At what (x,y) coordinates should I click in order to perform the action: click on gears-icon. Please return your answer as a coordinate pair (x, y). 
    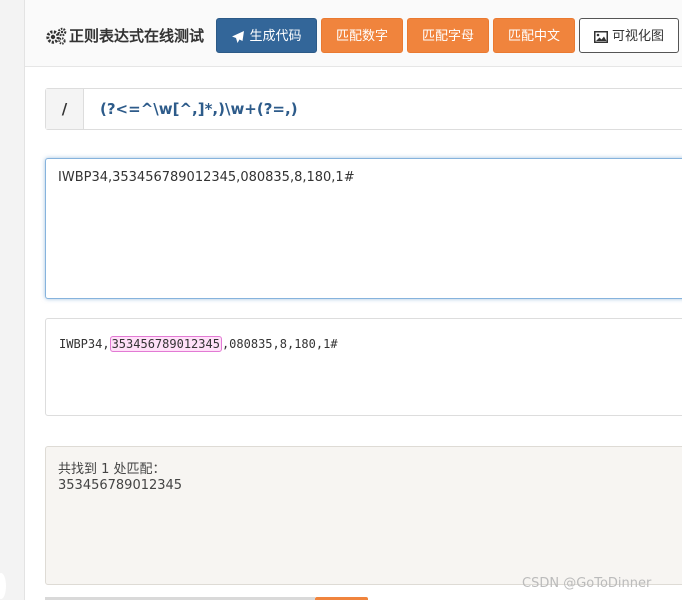
    Looking at the image, I should click on (56, 36).